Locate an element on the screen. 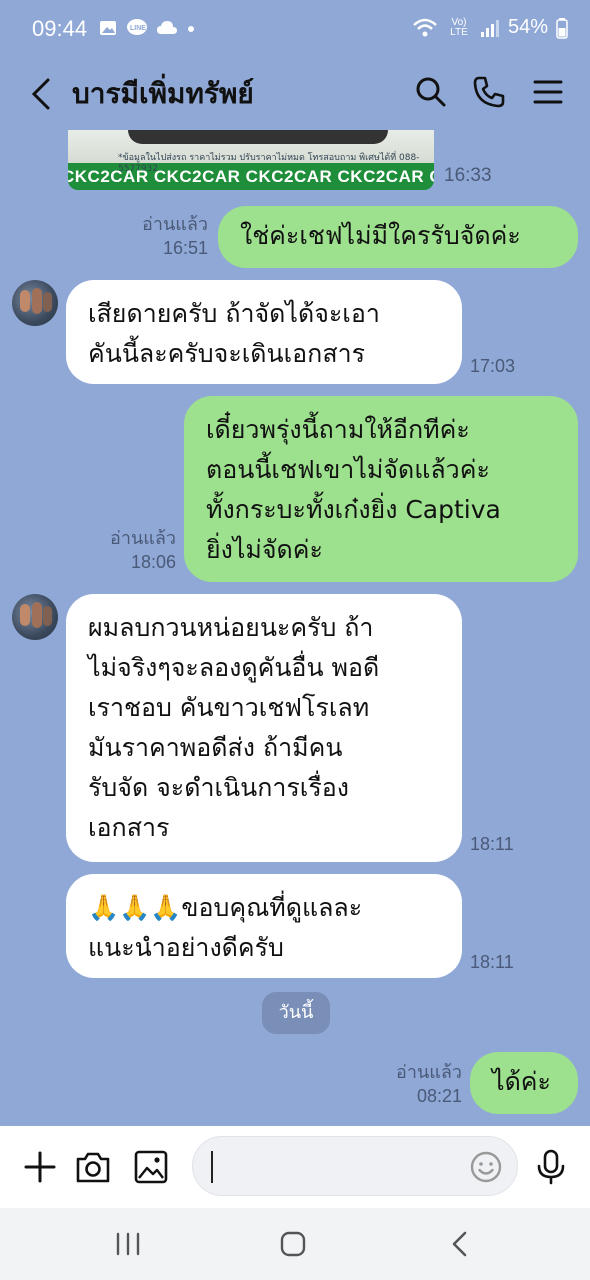 The height and width of the screenshot is (1280, 590). system-back-icon is located at coordinates (460, 1244).